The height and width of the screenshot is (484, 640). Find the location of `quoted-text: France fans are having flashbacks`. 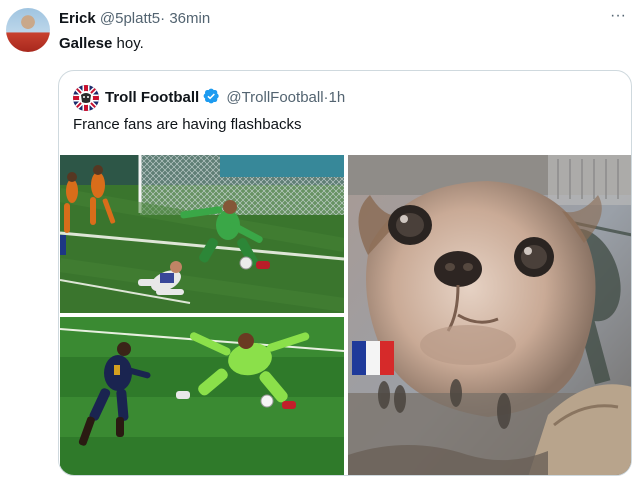

quoted-text: France fans are having flashbacks is located at coordinates (187, 124).